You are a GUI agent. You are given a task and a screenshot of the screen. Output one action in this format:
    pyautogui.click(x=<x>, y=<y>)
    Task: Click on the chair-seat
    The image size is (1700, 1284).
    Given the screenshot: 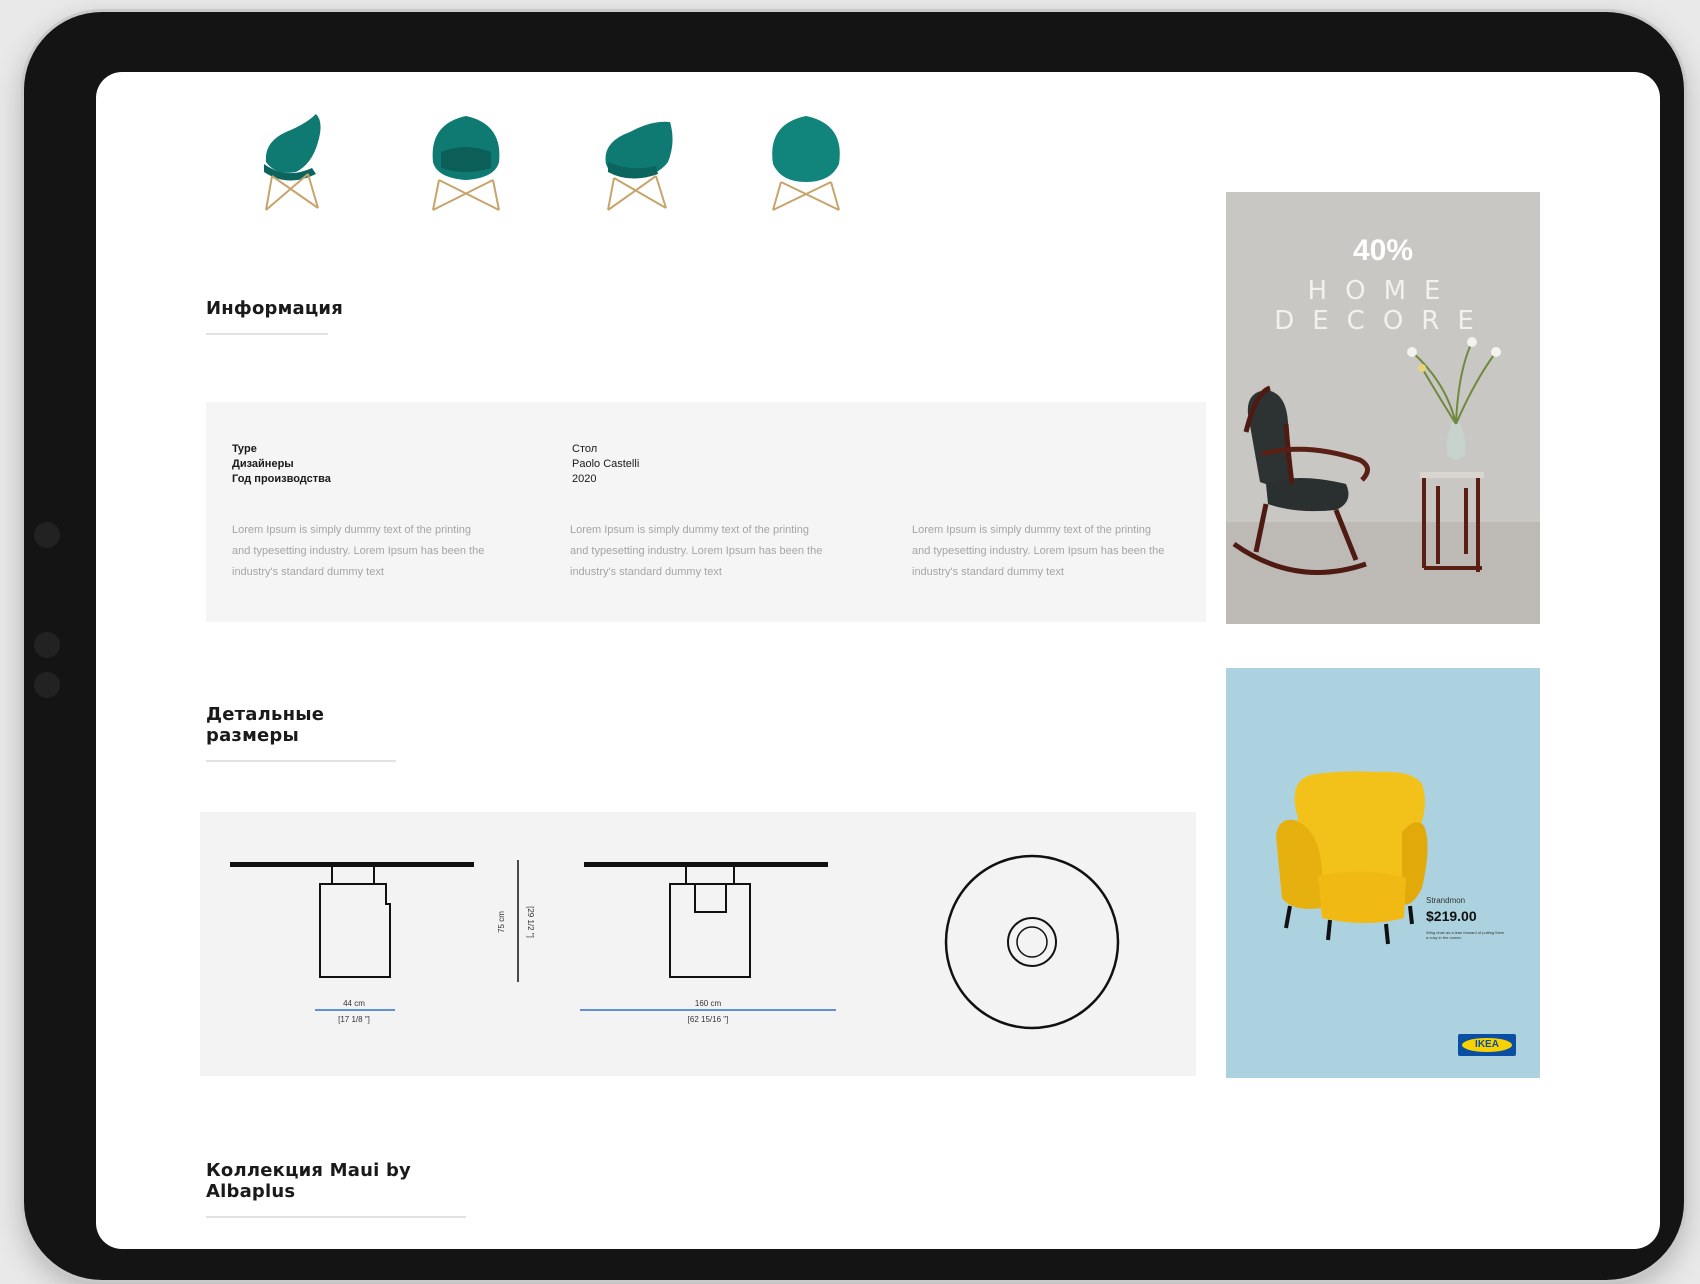 What is the action you would take?
    pyautogui.click(x=1307, y=495)
    